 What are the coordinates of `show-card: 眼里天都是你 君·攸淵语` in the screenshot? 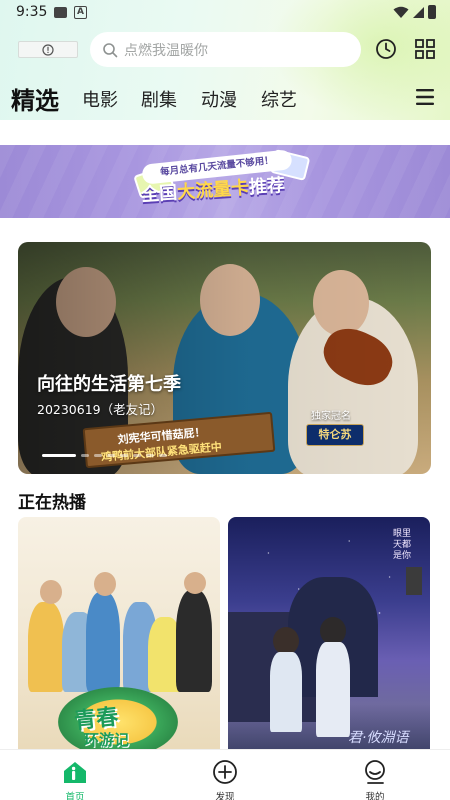 It's located at (329, 637).